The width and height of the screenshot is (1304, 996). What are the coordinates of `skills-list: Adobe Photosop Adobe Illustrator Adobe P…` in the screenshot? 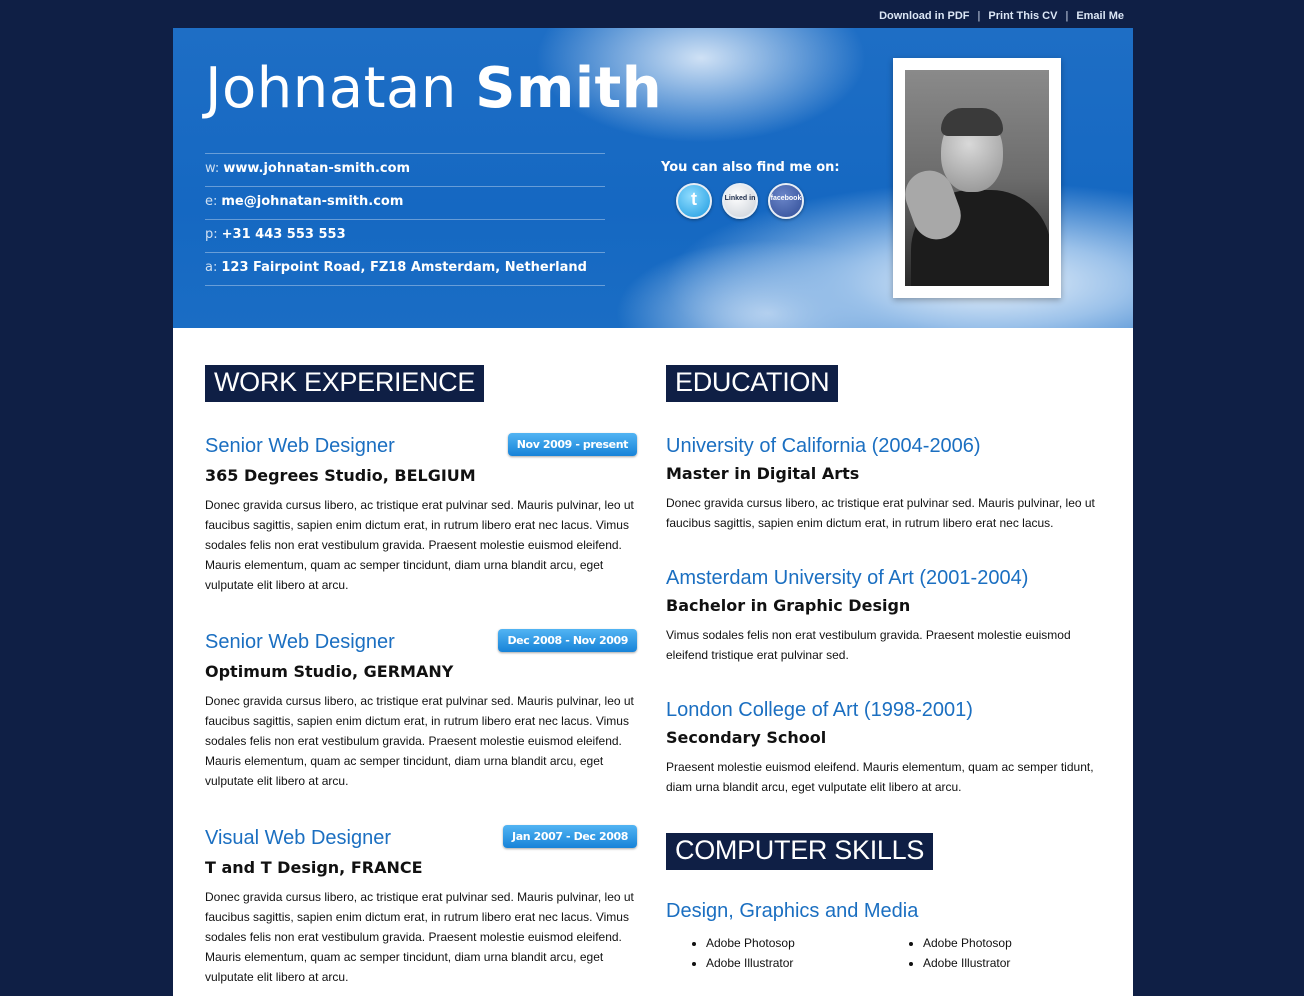 It's located at (883, 953).